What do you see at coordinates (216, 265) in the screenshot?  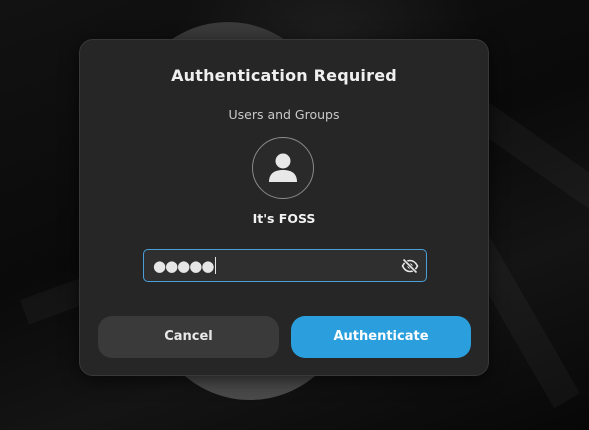 I see `text-caret` at bounding box center [216, 265].